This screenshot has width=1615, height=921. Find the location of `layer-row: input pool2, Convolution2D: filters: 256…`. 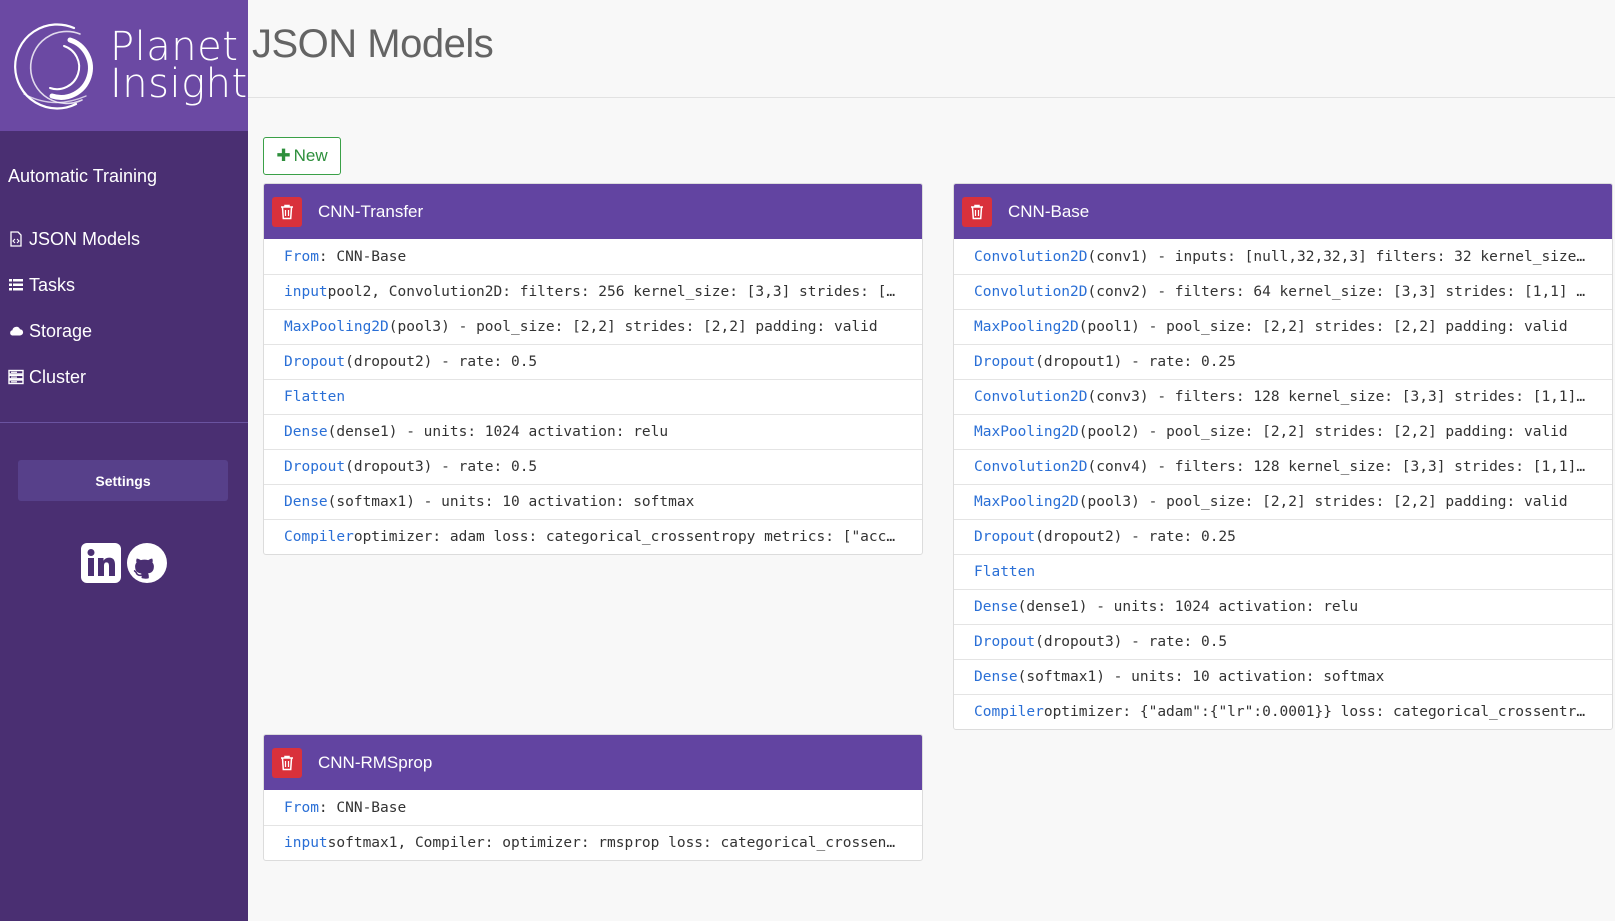

layer-row: input pool2, Convolution2D: filters: 256… is located at coordinates (593, 291).